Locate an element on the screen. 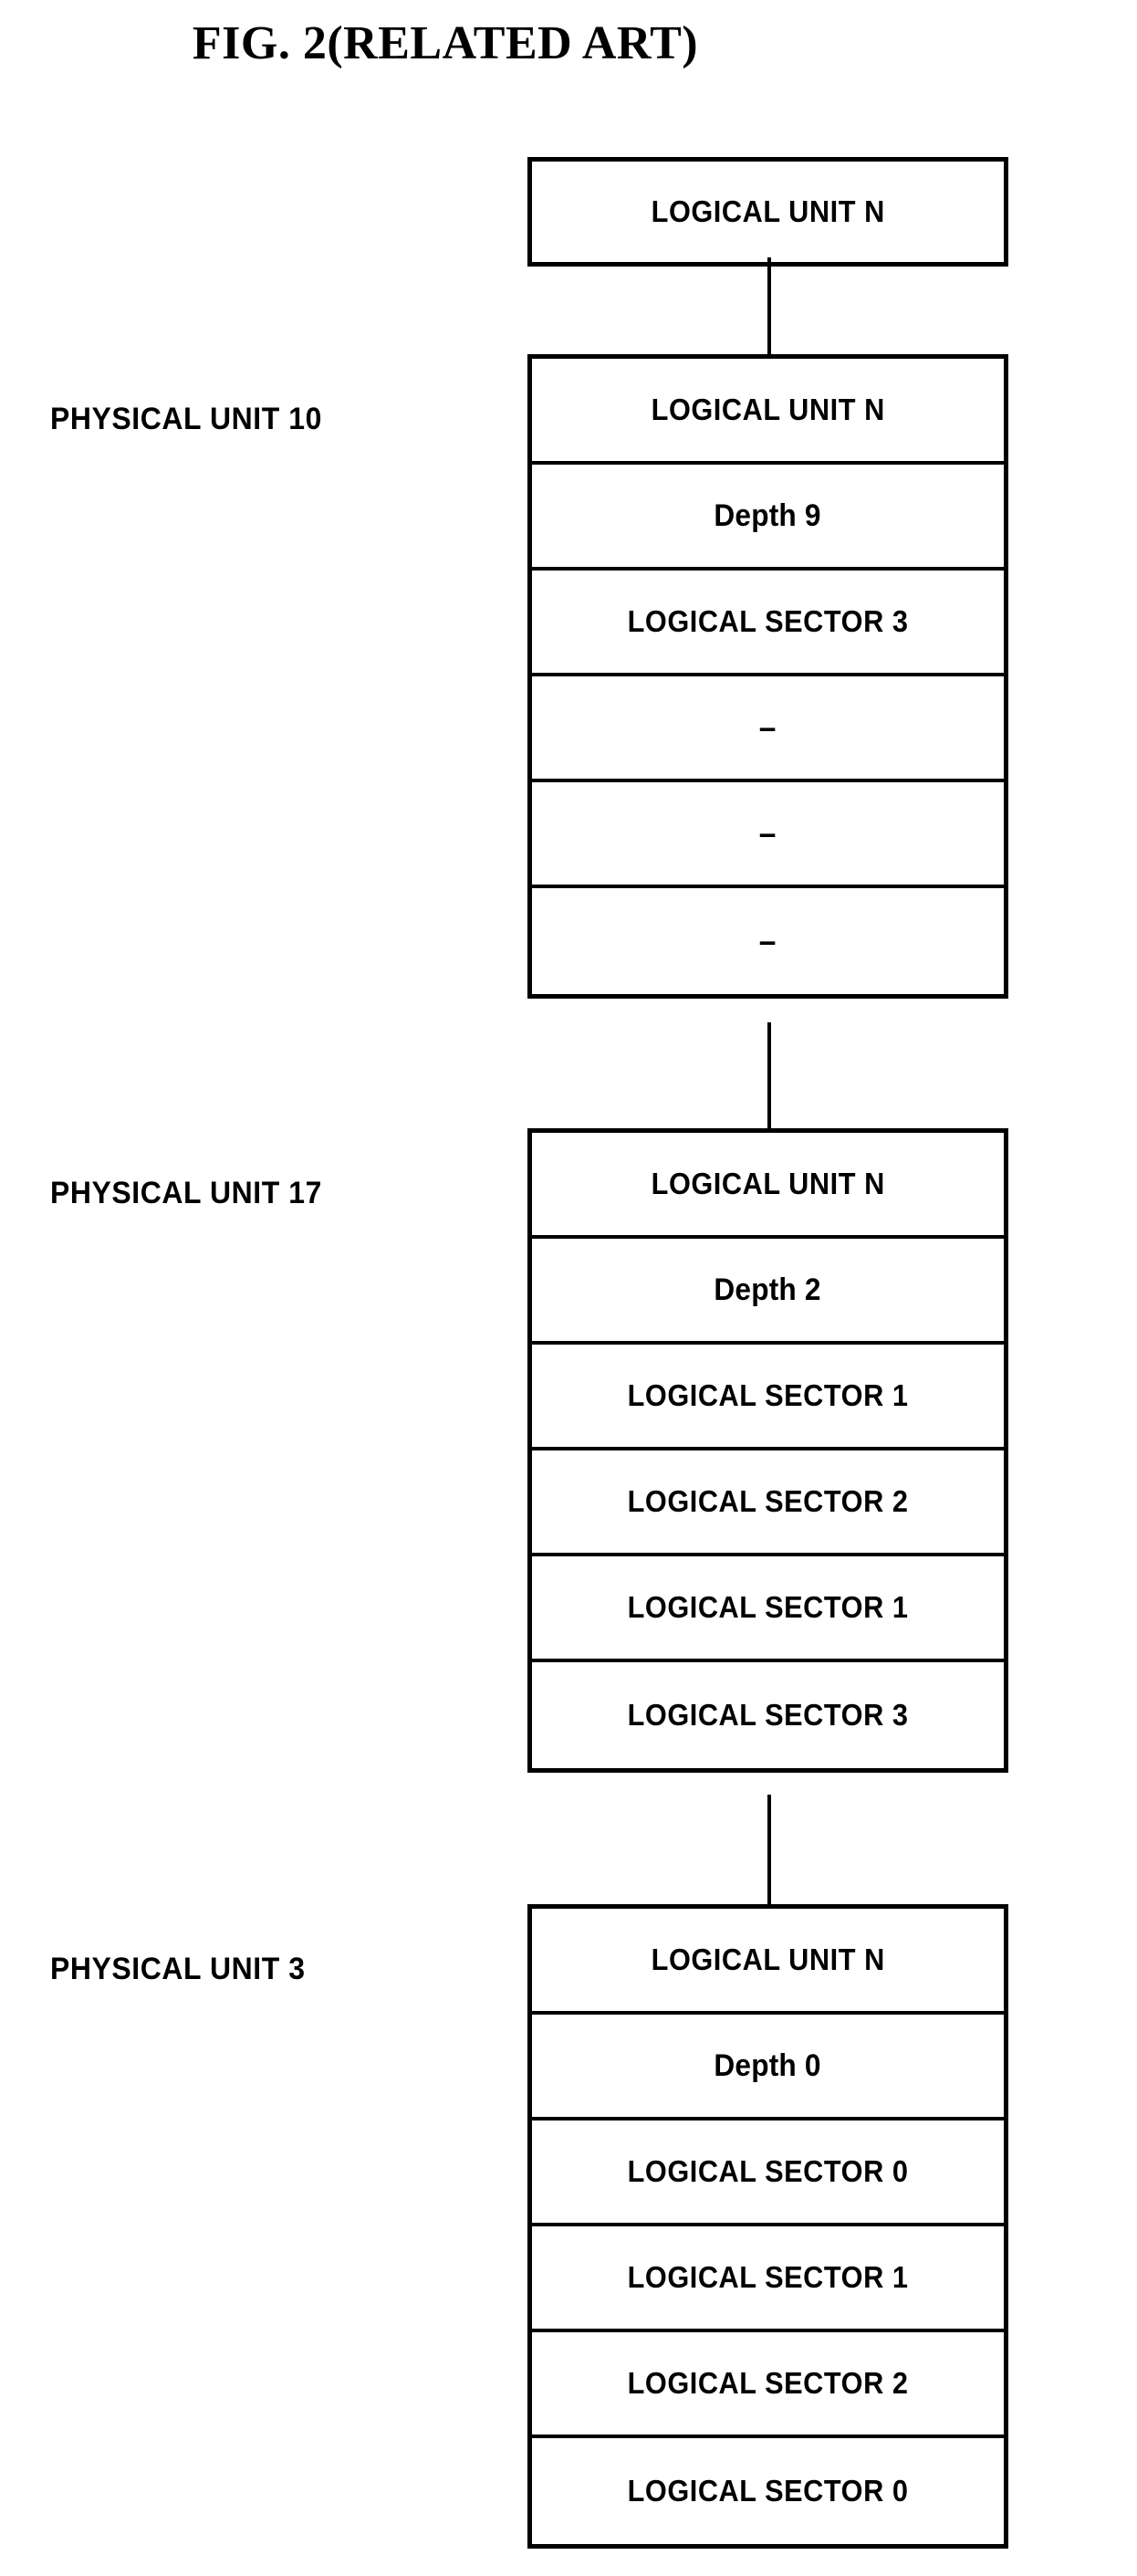  table-row: Depth 0 is located at coordinates (768, 2068).